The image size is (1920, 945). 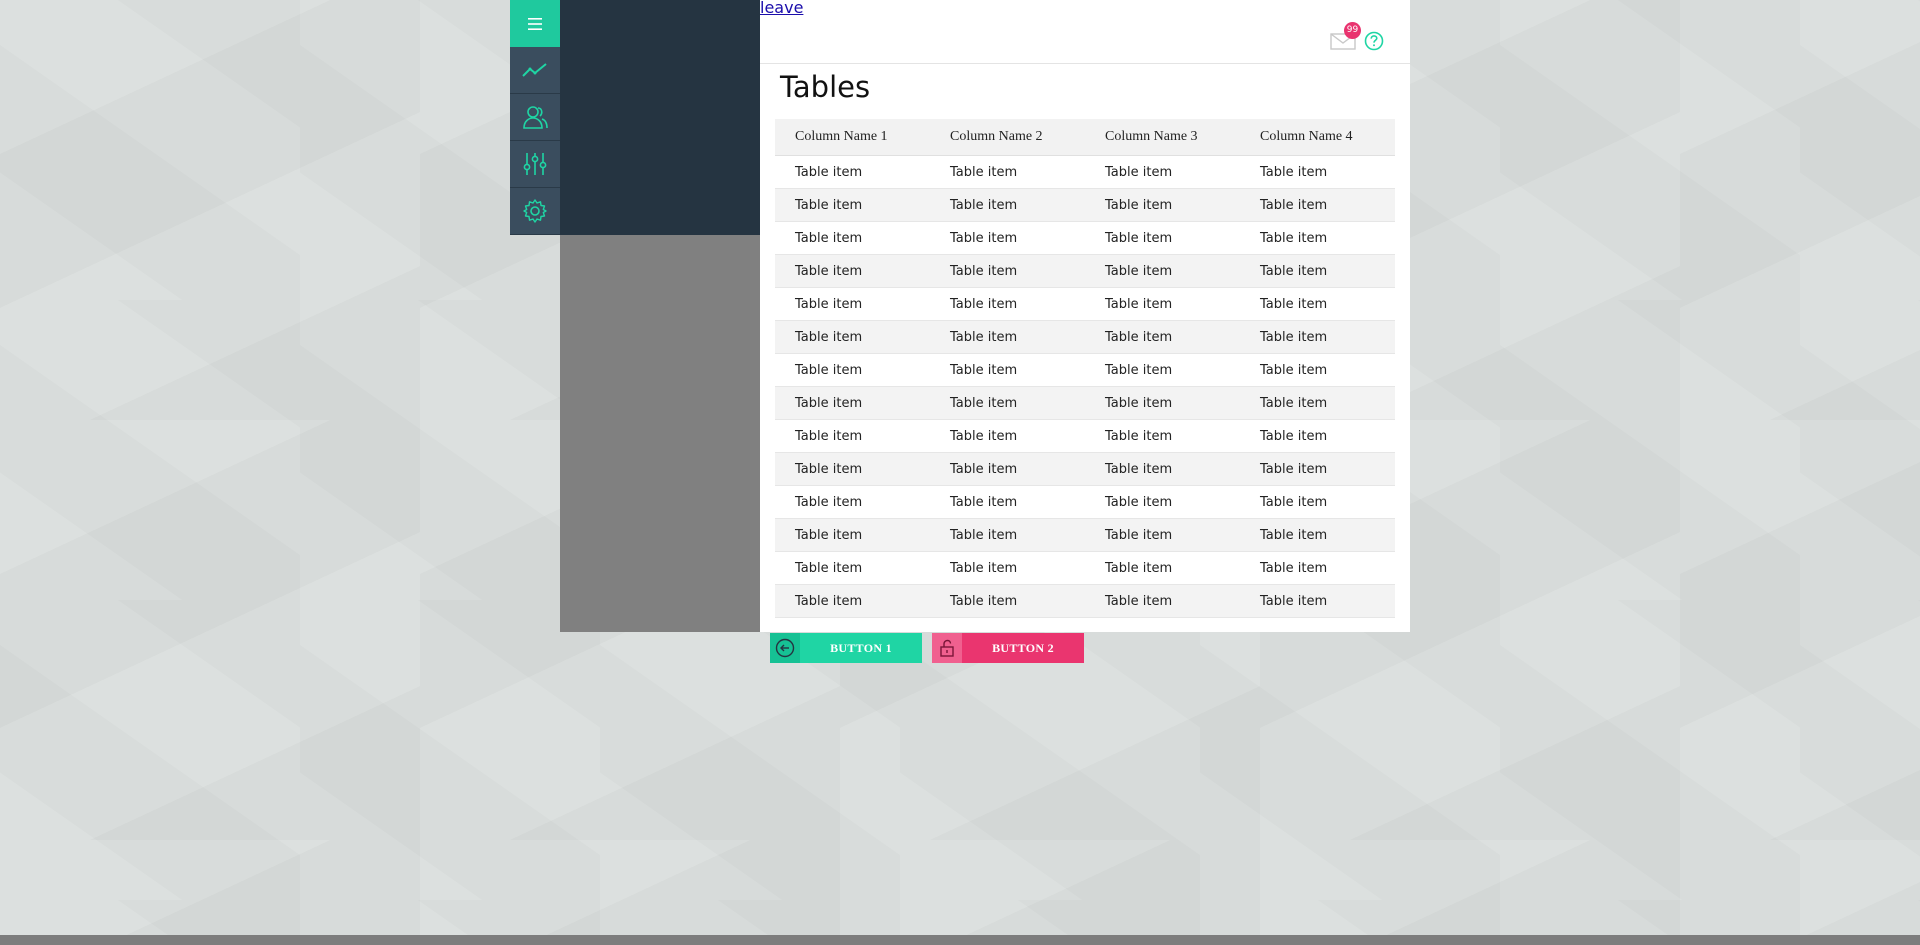 I want to click on sidebar-item-analytics, so click(x=535, y=70).